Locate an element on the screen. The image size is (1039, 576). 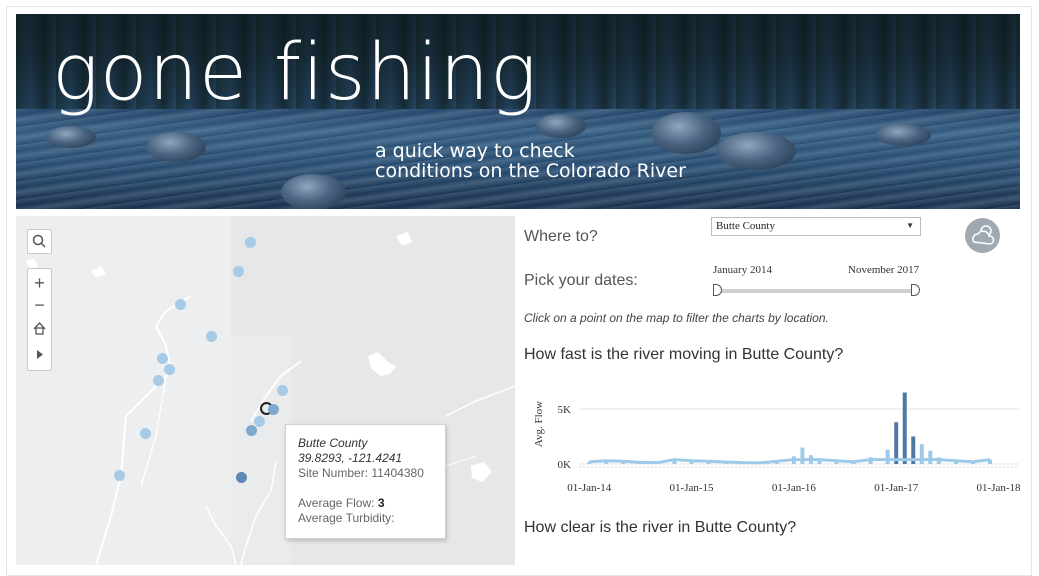
location-select: Butte County ▼ is located at coordinates (816, 226).